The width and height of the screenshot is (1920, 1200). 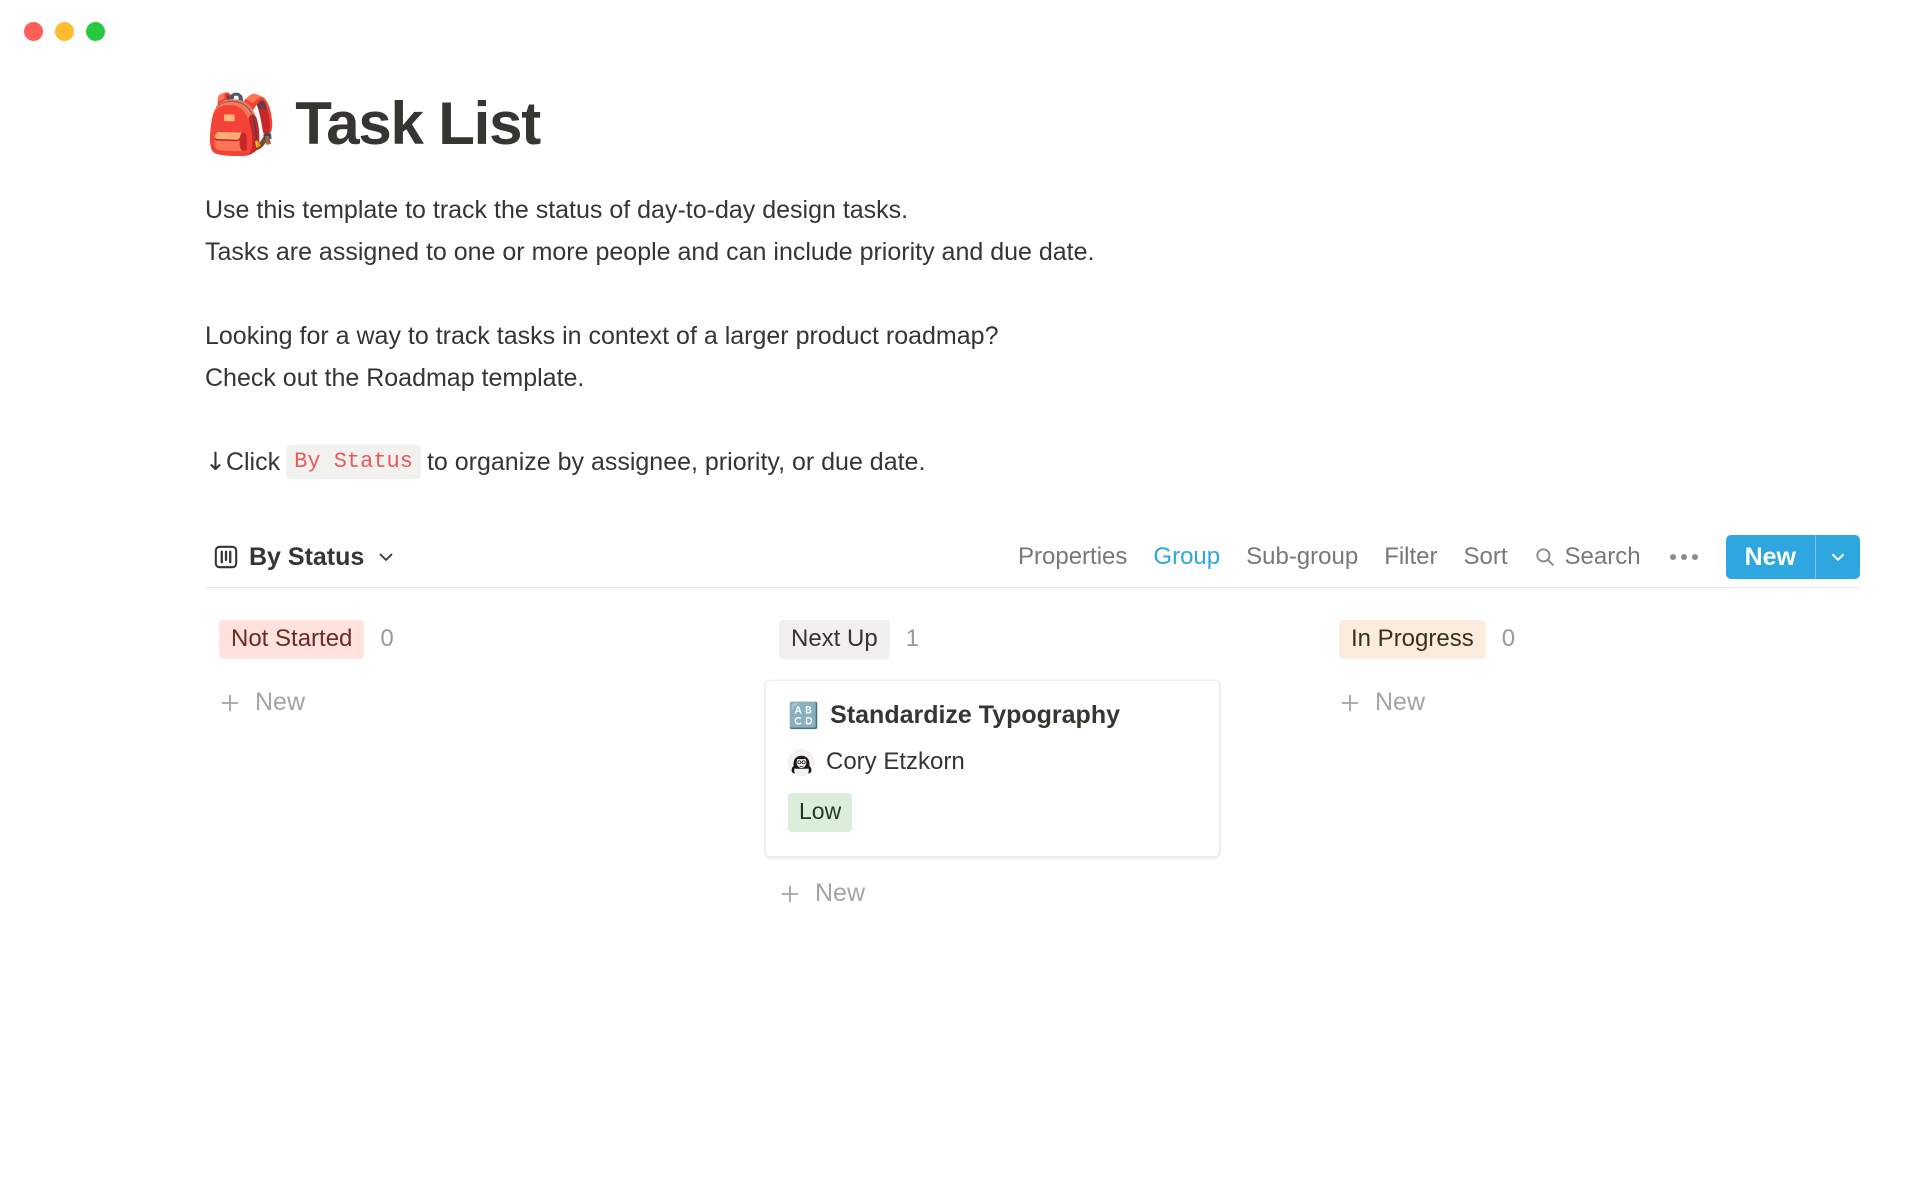 I want to click on toolbar-filter-button: Filter, so click(x=1410, y=557).